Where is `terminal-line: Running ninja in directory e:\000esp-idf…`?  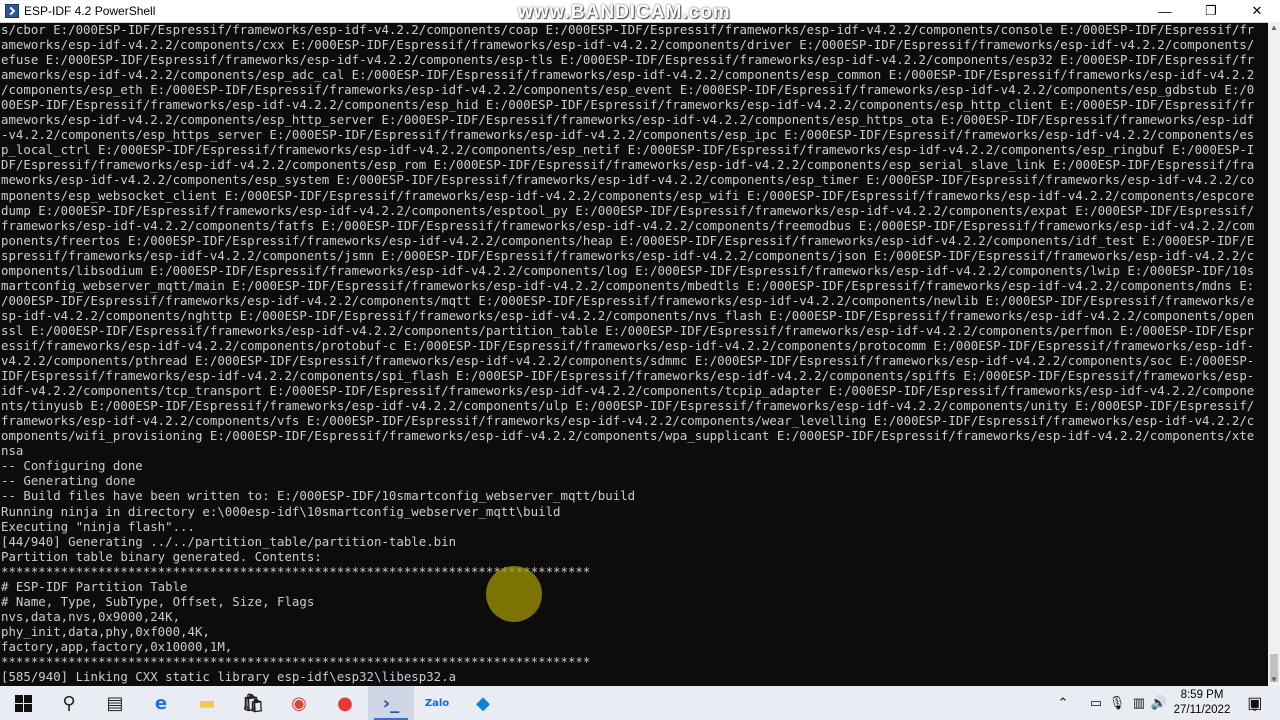 terminal-line: Running ninja in directory e:\000esp-idf… is located at coordinates (281, 511).